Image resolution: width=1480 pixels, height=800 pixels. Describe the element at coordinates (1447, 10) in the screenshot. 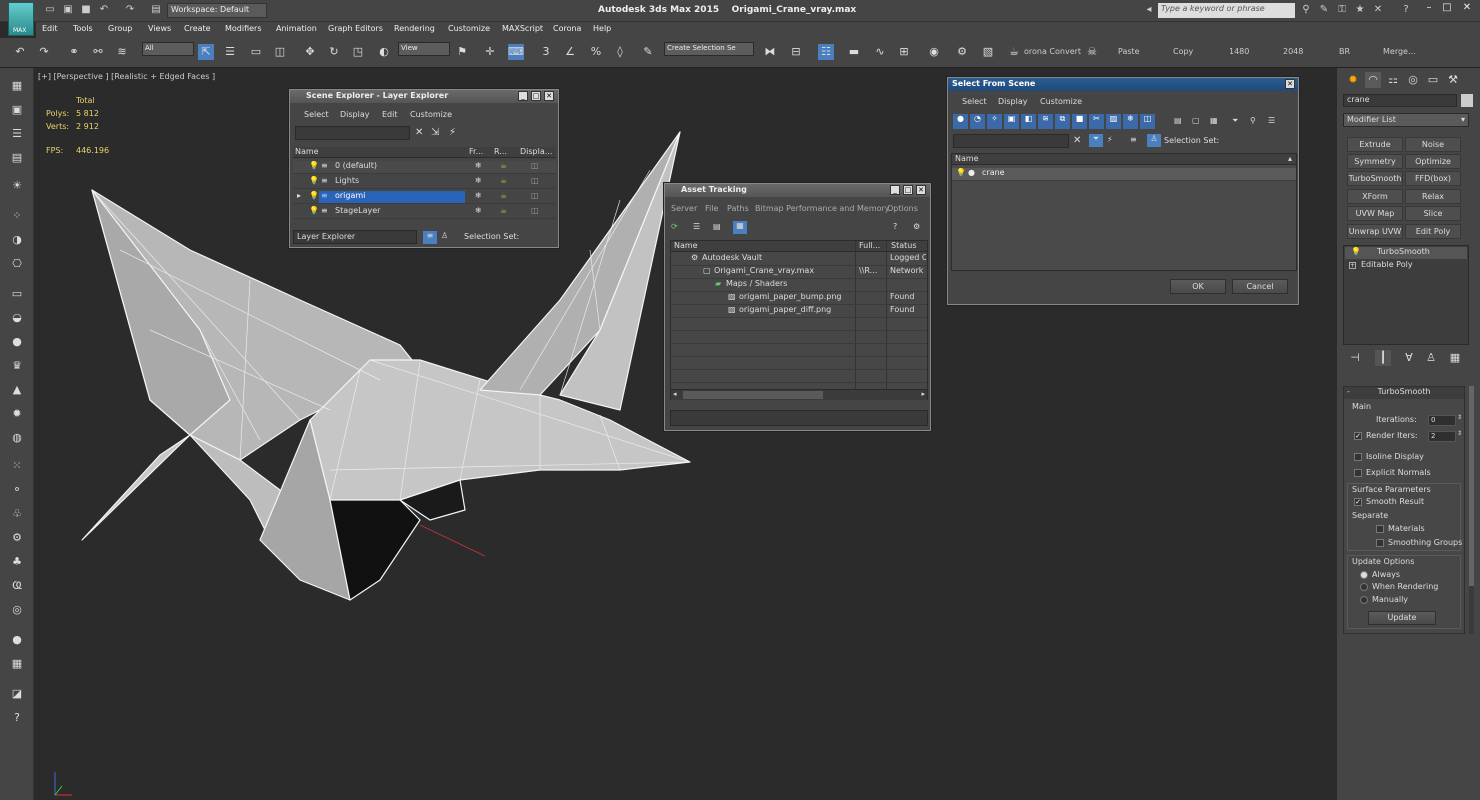

I see `maximize-button: □` at that location.